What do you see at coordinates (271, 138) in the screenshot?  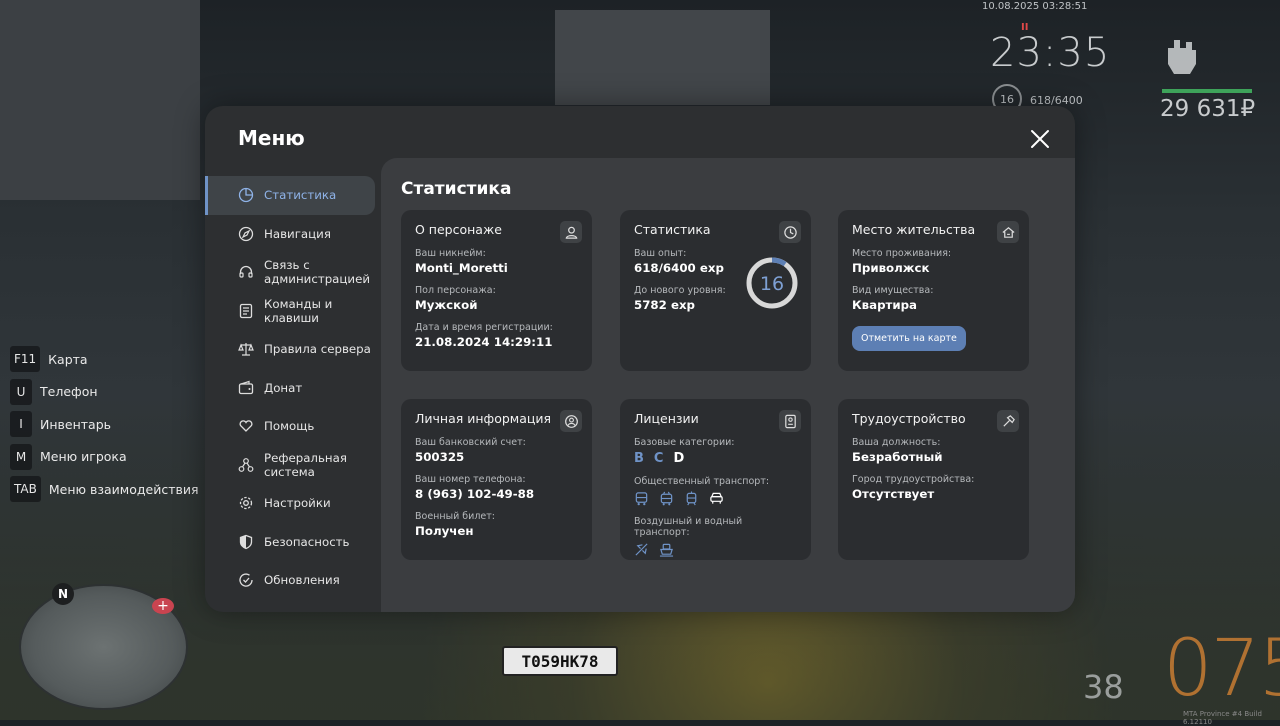 I see `menu-title: Меню` at bounding box center [271, 138].